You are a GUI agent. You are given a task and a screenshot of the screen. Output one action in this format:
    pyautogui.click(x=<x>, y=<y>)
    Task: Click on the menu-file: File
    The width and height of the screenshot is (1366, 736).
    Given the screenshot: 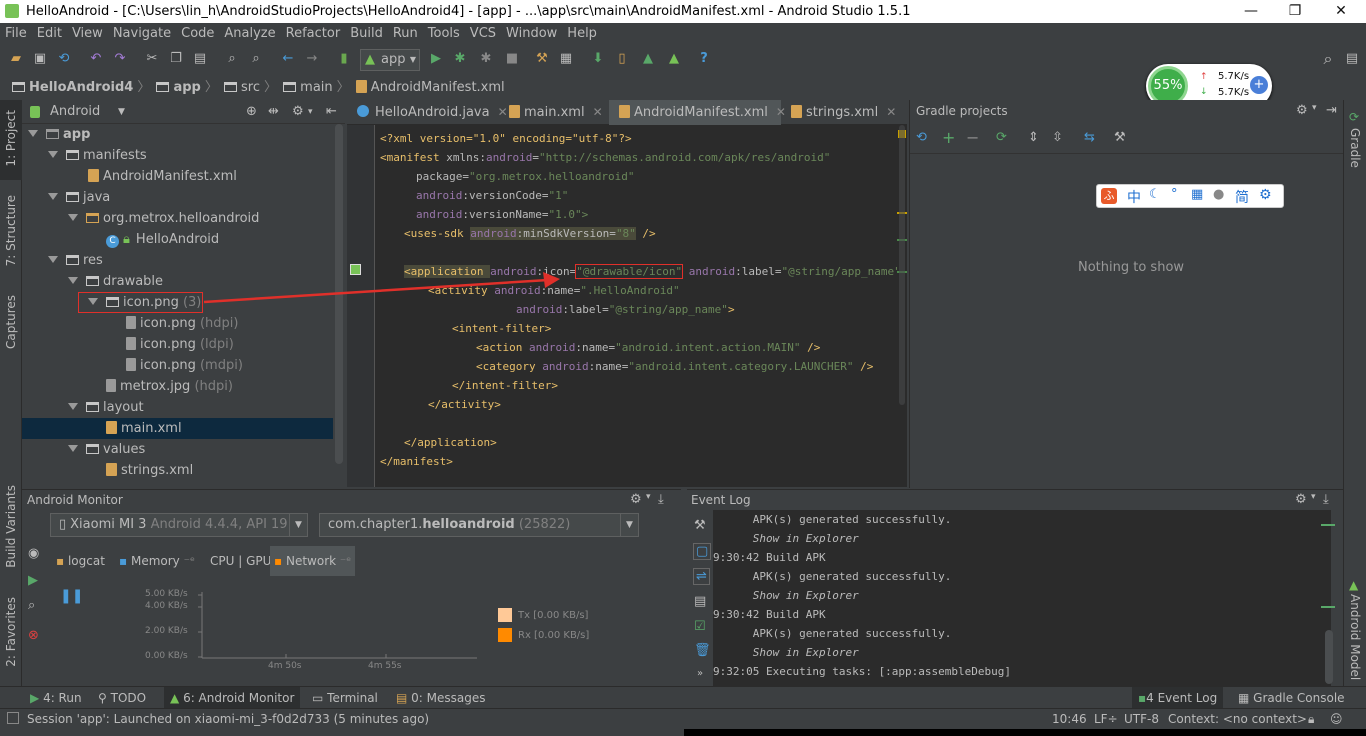 What is the action you would take?
    pyautogui.click(x=16, y=34)
    